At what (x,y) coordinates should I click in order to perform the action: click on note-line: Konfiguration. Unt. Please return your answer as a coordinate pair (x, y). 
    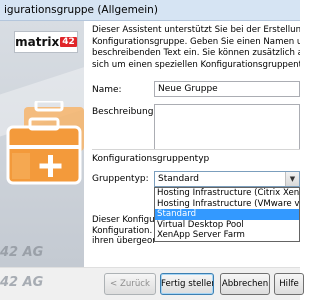
    Looking at the image, I should click on (123, 230).